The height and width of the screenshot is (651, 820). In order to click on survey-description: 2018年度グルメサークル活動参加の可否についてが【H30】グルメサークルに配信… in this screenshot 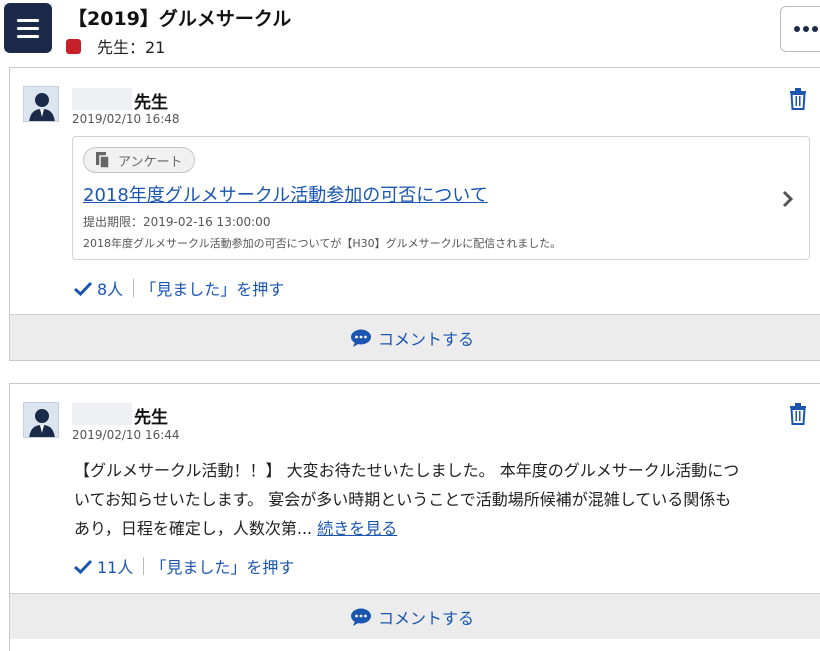, I will do `click(322, 243)`.